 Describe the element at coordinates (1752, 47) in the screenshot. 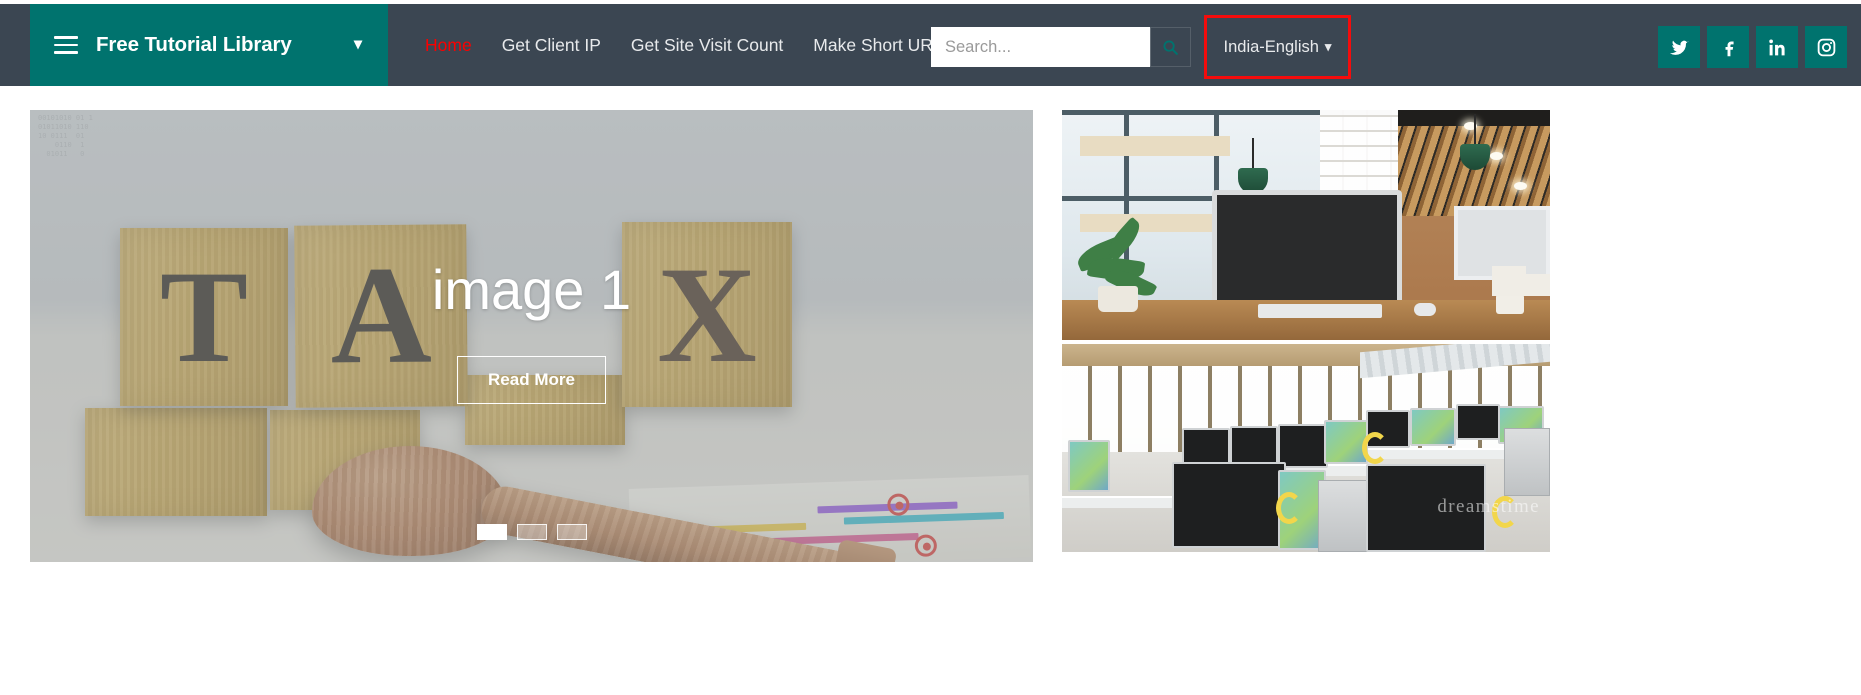

I see `social-links` at that location.